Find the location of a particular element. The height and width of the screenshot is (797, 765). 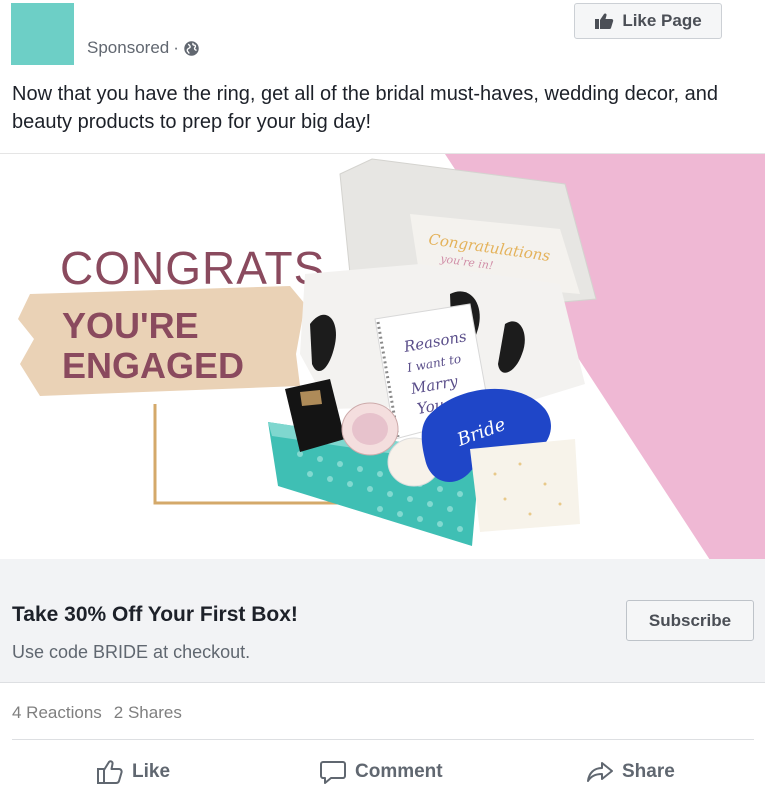

cta-title: Take 30% Off Your First Box! is located at coordinates (155, 615).